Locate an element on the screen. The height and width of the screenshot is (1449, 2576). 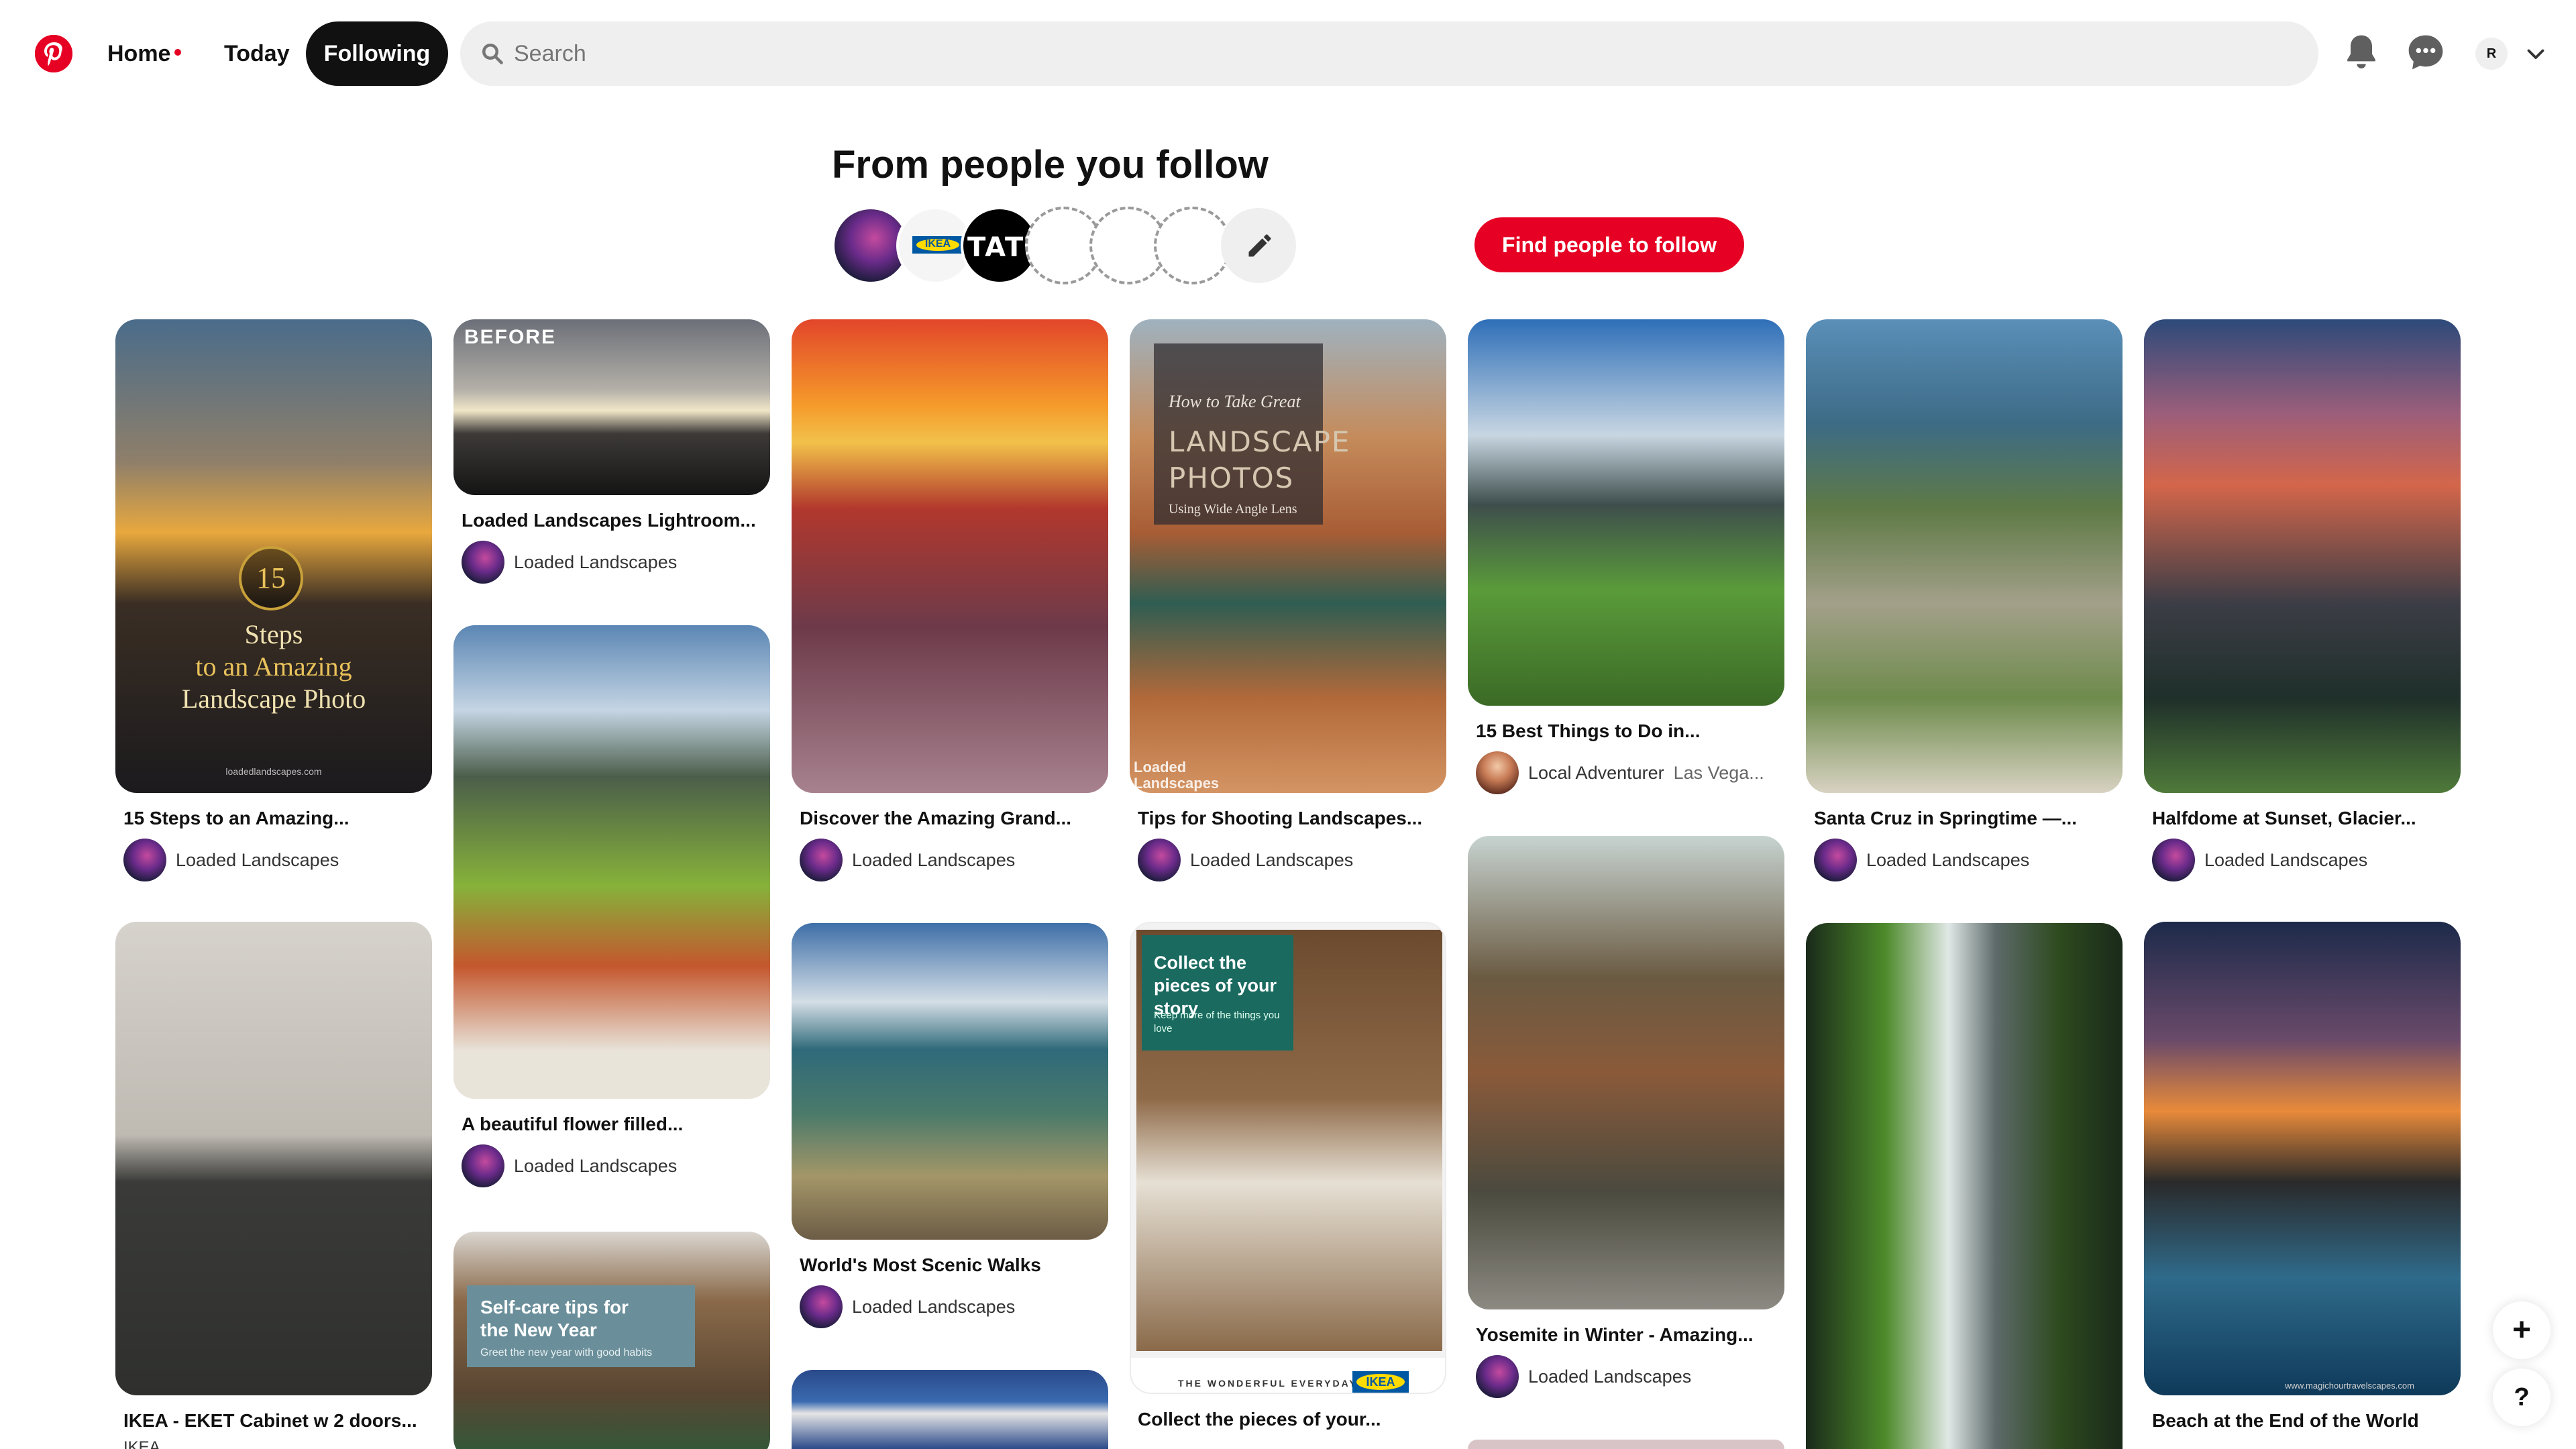
pin-overlay-text: Steps to an Amazing Landscape Photo is located at coordinates (273, 667).